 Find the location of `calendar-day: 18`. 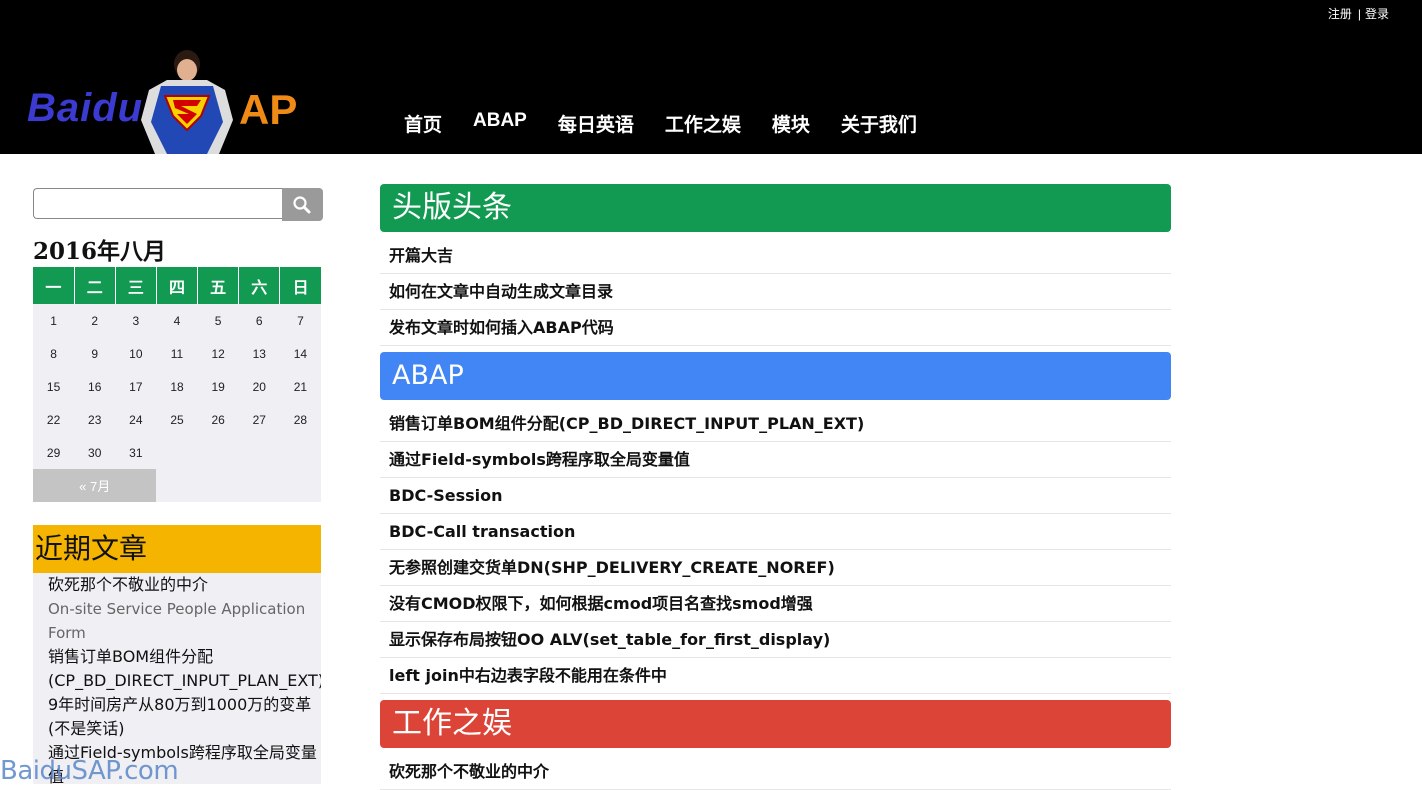

calendar-day: 18 is located at coordinates (177, 386).